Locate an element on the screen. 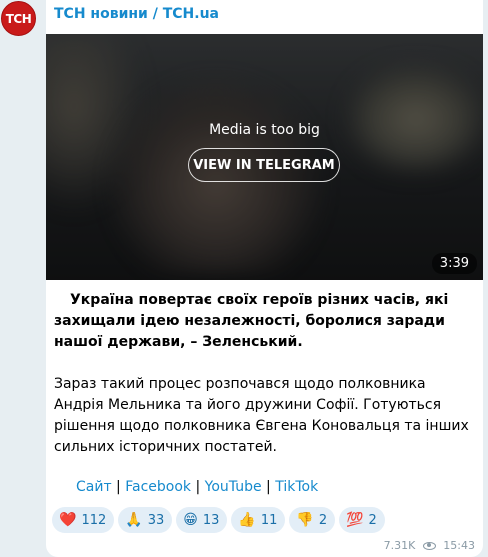  channel-name-link: ТСН новини / ТСН.ua is located at coordinates (136, 14).